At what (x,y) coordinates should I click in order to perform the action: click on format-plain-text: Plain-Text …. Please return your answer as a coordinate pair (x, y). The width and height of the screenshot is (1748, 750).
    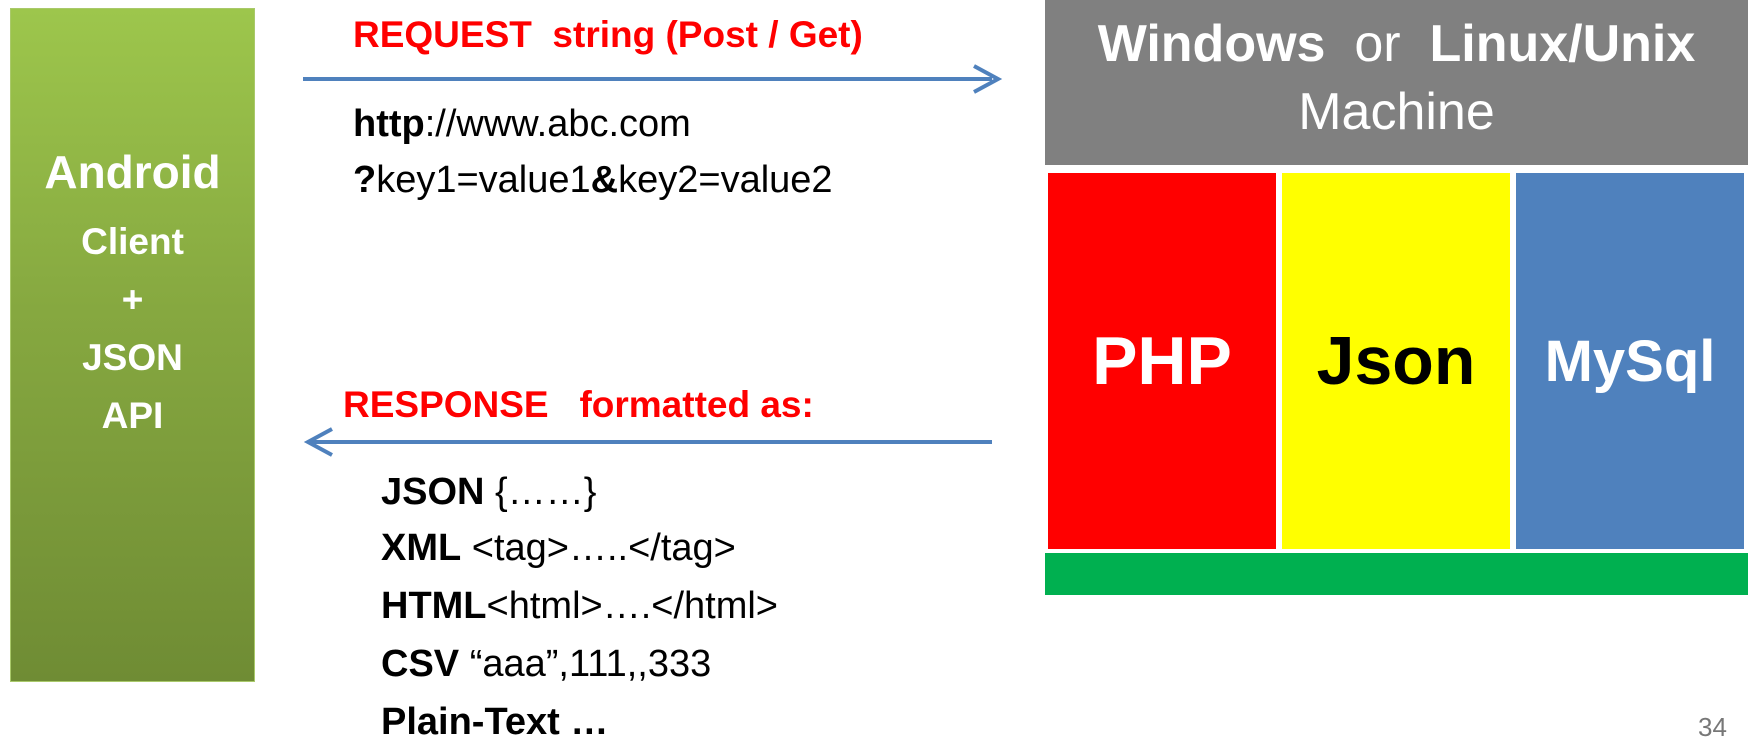
    Looking at the image, I should click on (494, 722).